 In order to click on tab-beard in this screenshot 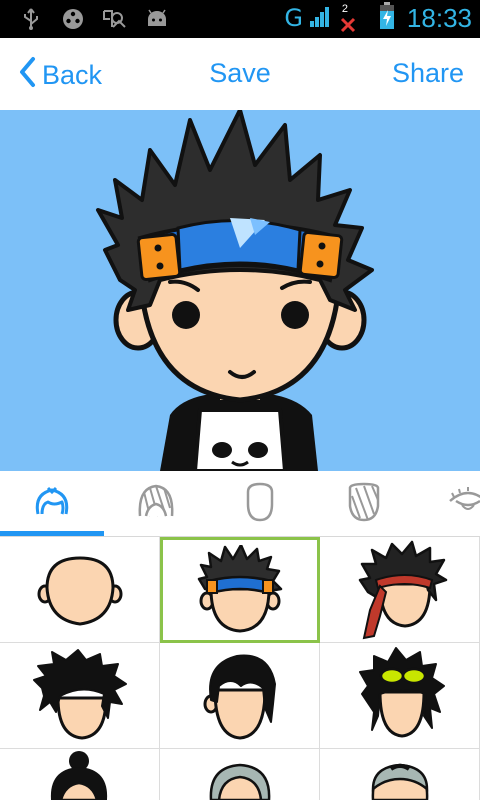, I will do `click(364, 504)`.